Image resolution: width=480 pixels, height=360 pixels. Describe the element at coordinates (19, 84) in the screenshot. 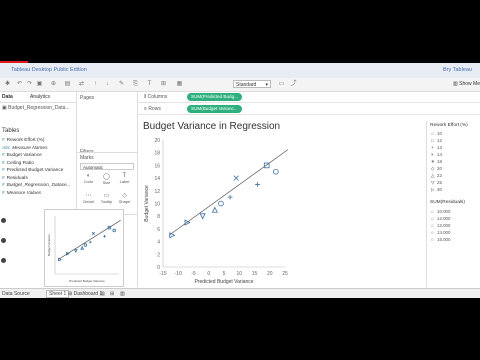

I see `undo-icon: ↶` at that location.